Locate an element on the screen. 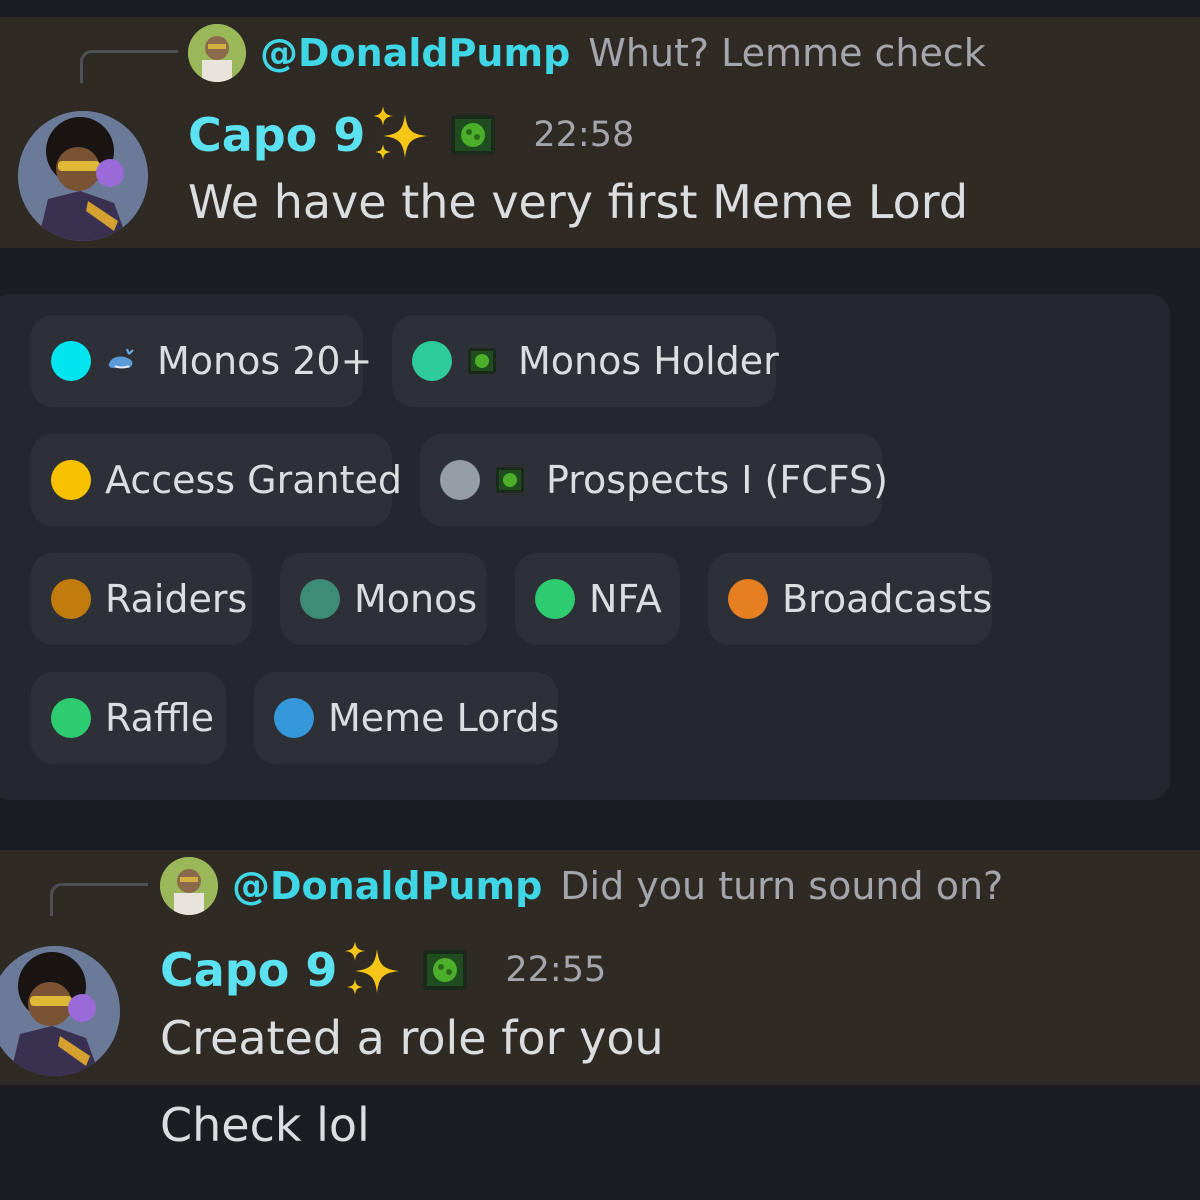  reply-text: Did you turn sound on? is located at coordinates (781, 886).